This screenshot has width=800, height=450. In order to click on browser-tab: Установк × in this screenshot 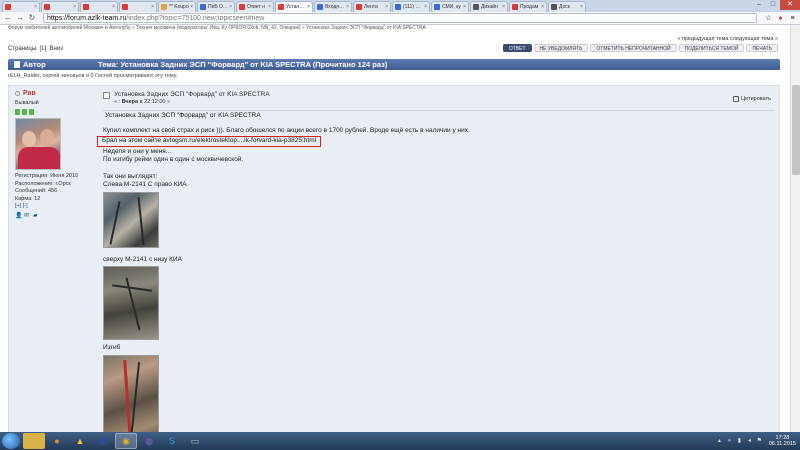, I will do `click(294, 6)`.